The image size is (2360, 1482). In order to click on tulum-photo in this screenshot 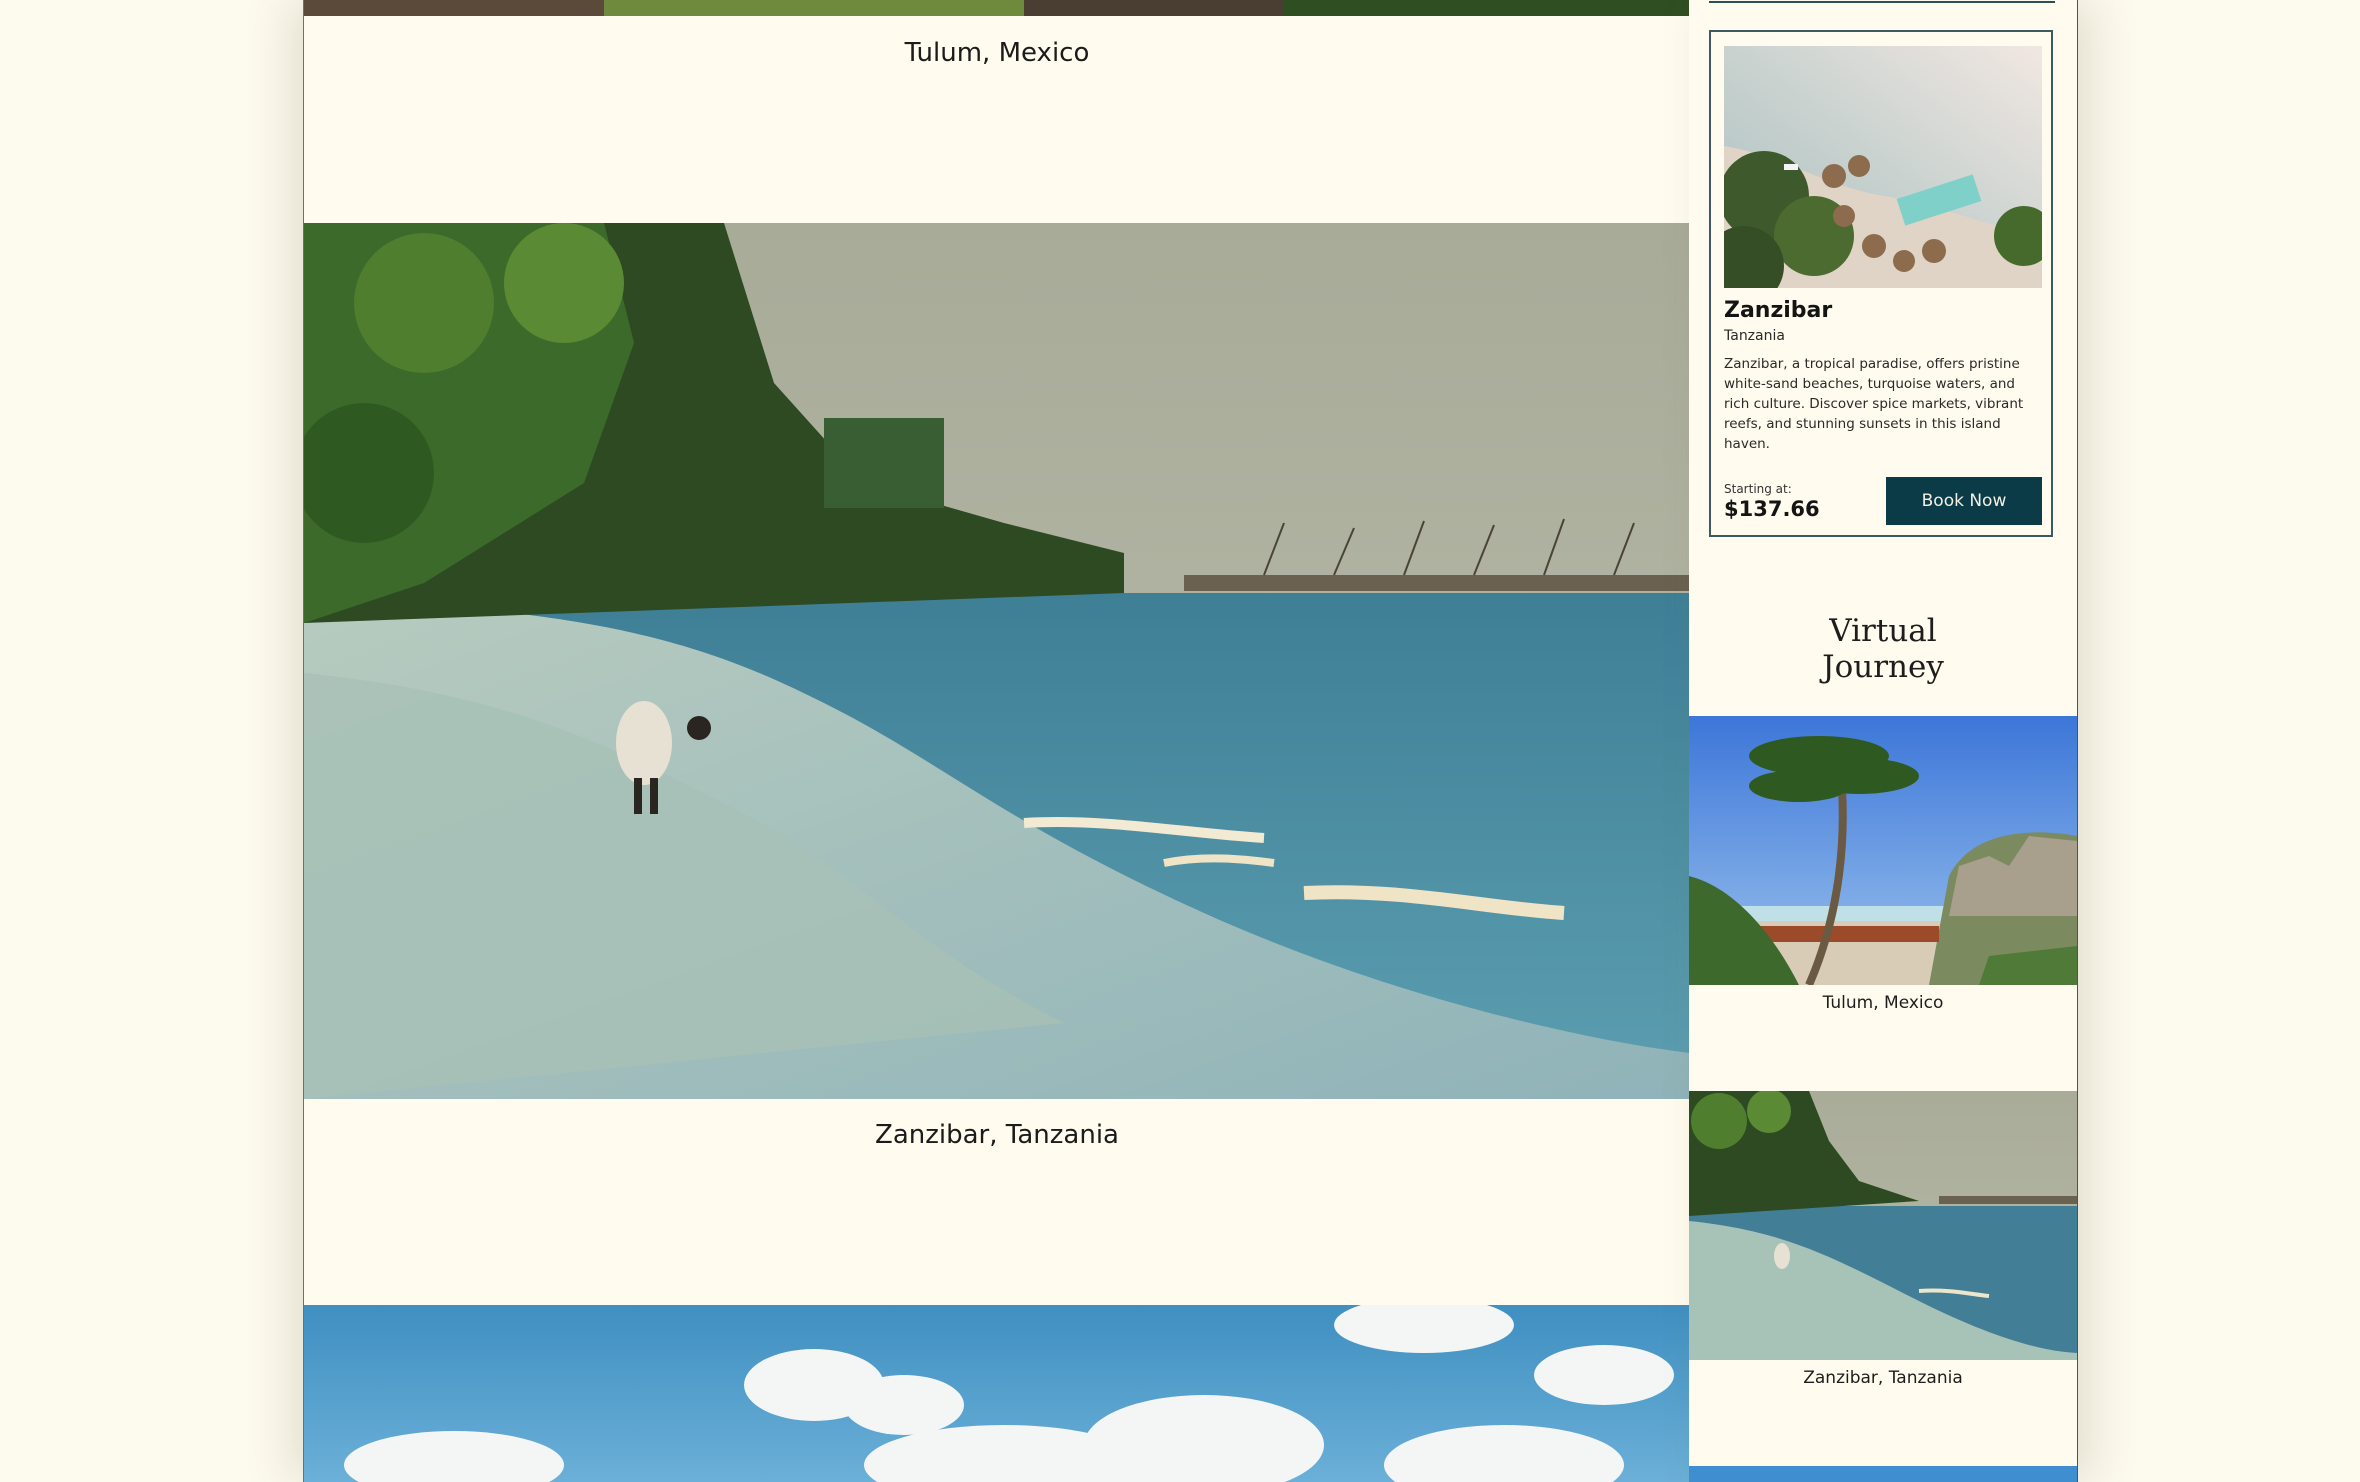, I will do `click(997, 8)`.